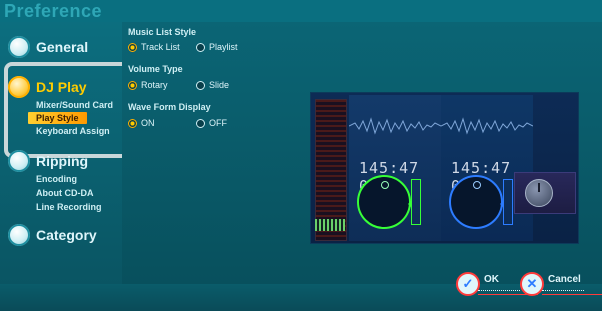 The image size is (602, 311). What do you see at coordinates (487, 168) in the screenshot?
I see `deck-right: 145:47 00` at bounding box center [487, 168].